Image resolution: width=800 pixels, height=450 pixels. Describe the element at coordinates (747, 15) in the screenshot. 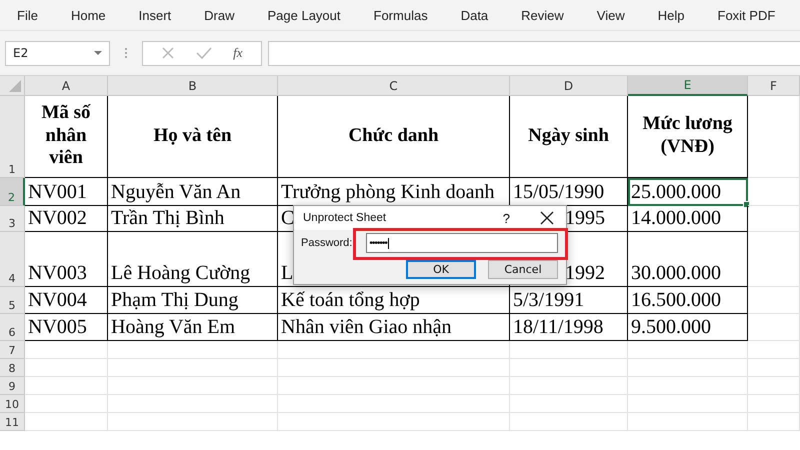

I see `menu-tab: Foxit PDF` at that location.